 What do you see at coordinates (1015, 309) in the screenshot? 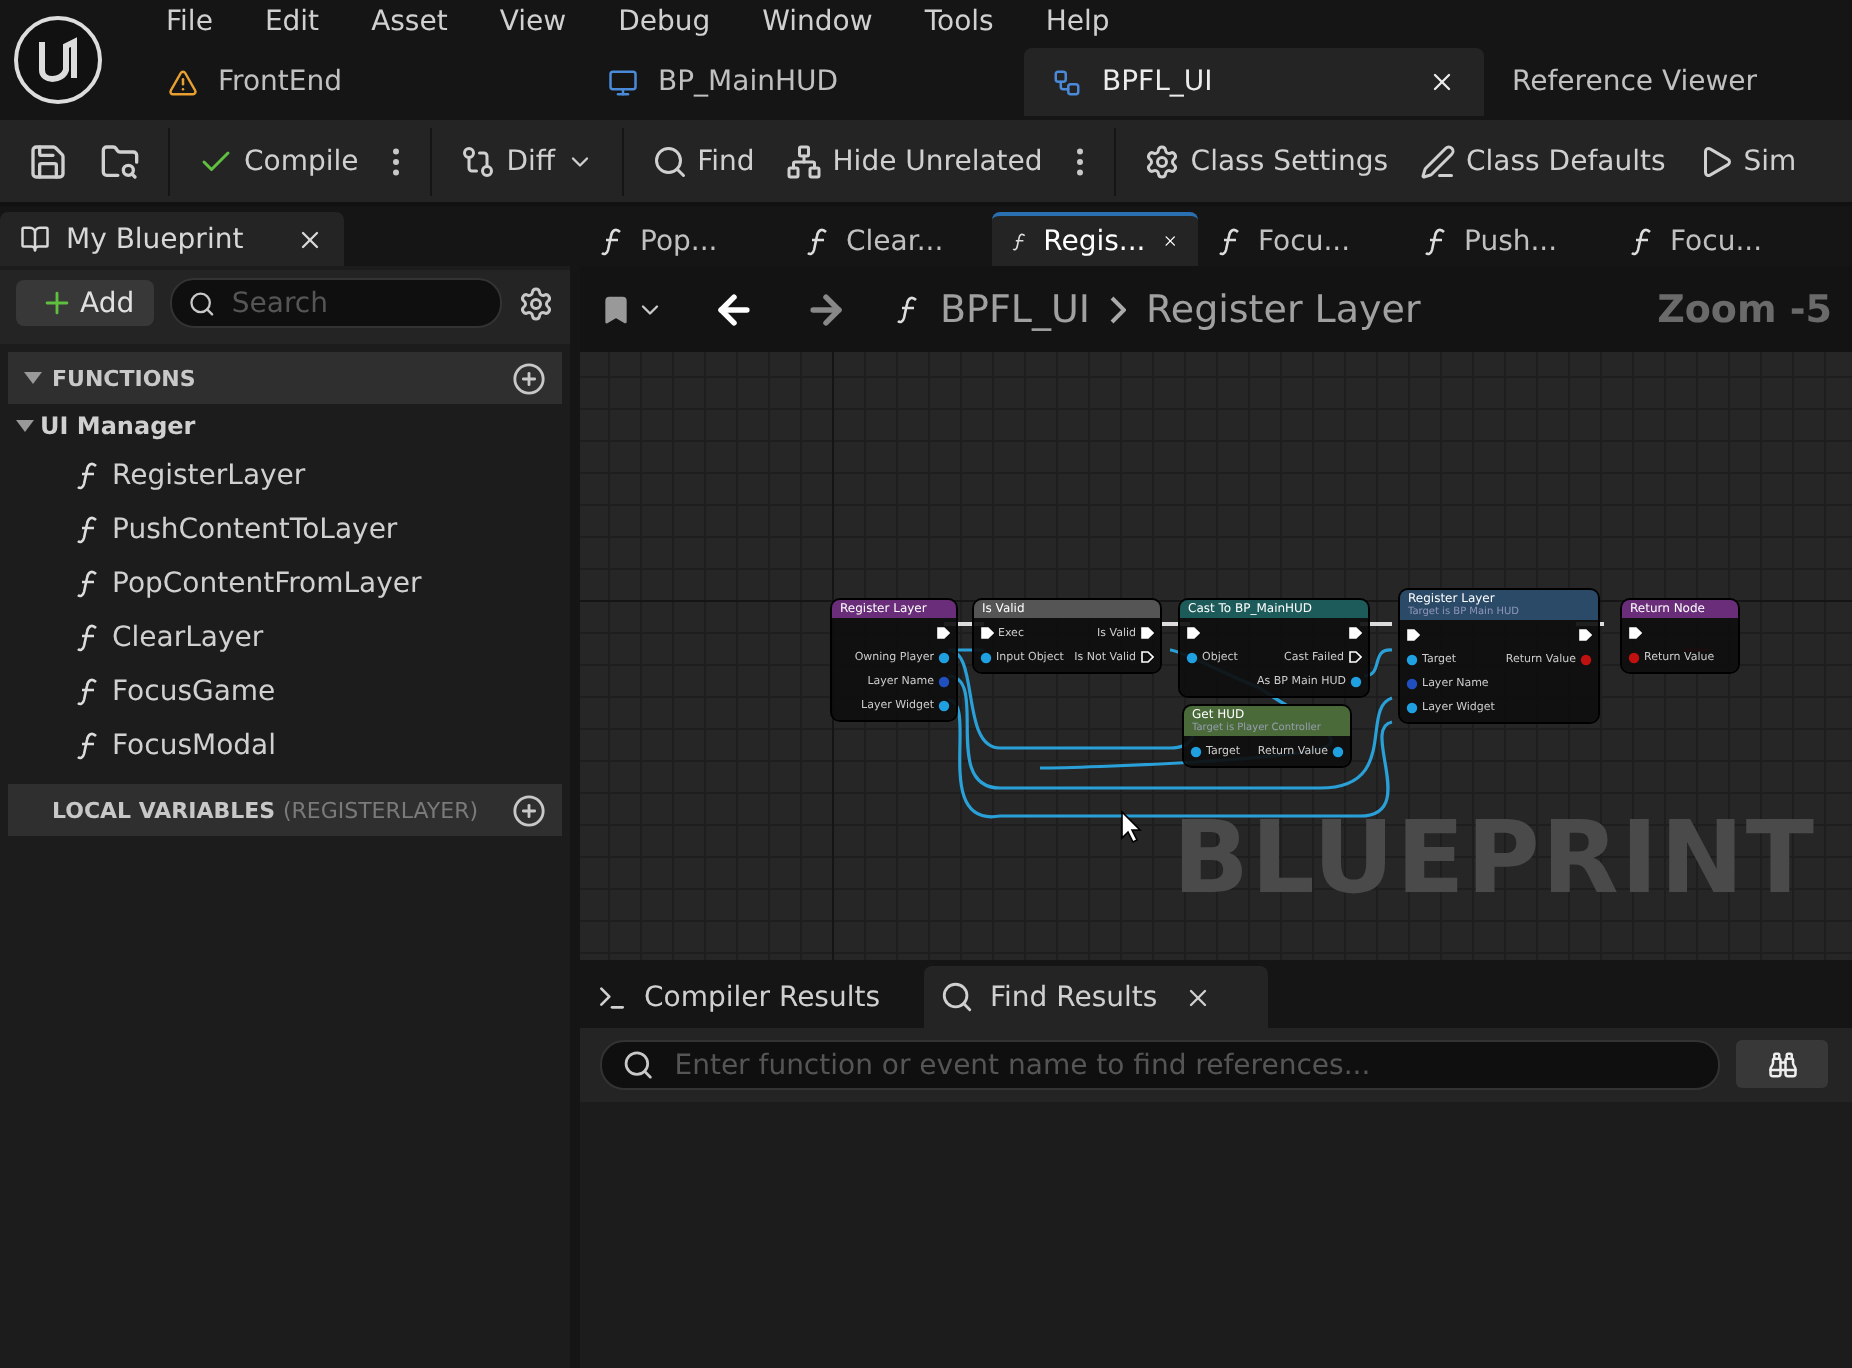
I see `breadcrumb-item: BPFL_UI` at bounding box center [1015, 309].